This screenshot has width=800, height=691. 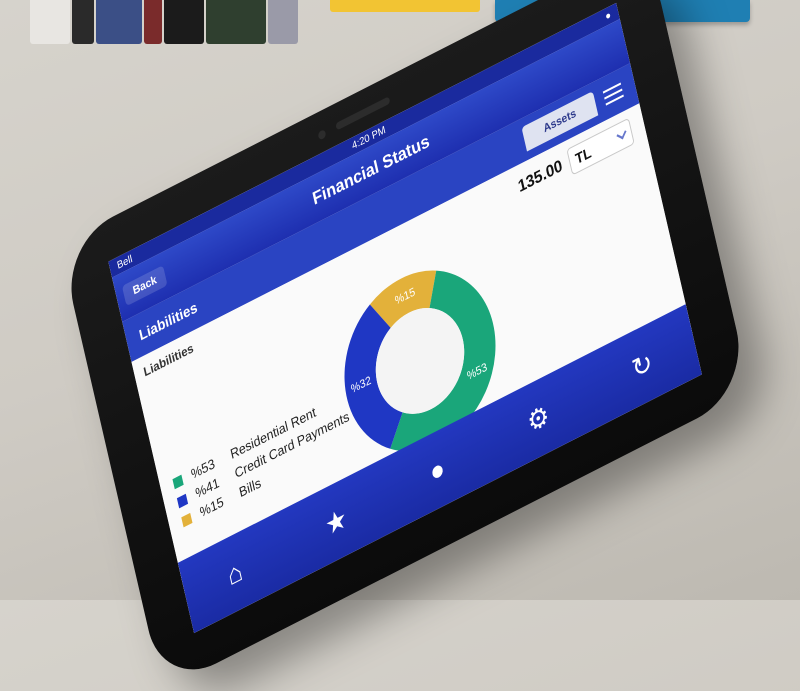 What do you see at coordinates (437, 469) in the screenshot?
I see `profile-icon: ●` at bounding box center [437, 469].